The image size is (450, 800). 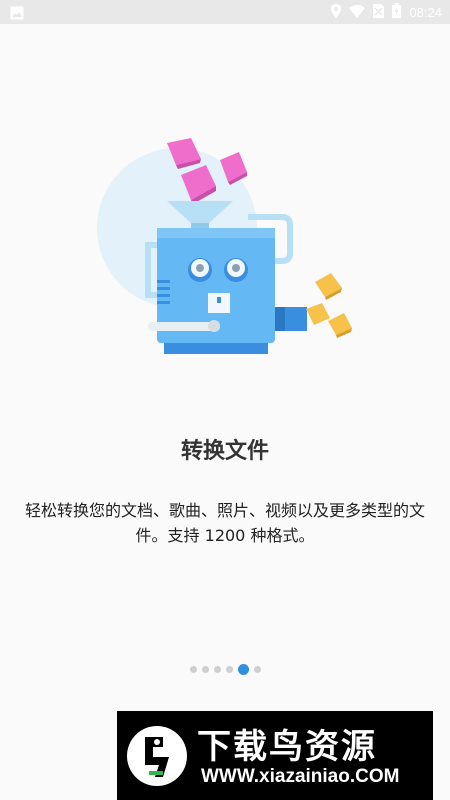 What do you see at coordinates (157, 756) in the screenshot?
I see `bird-logo-icon` at bounding box center [157, 756].